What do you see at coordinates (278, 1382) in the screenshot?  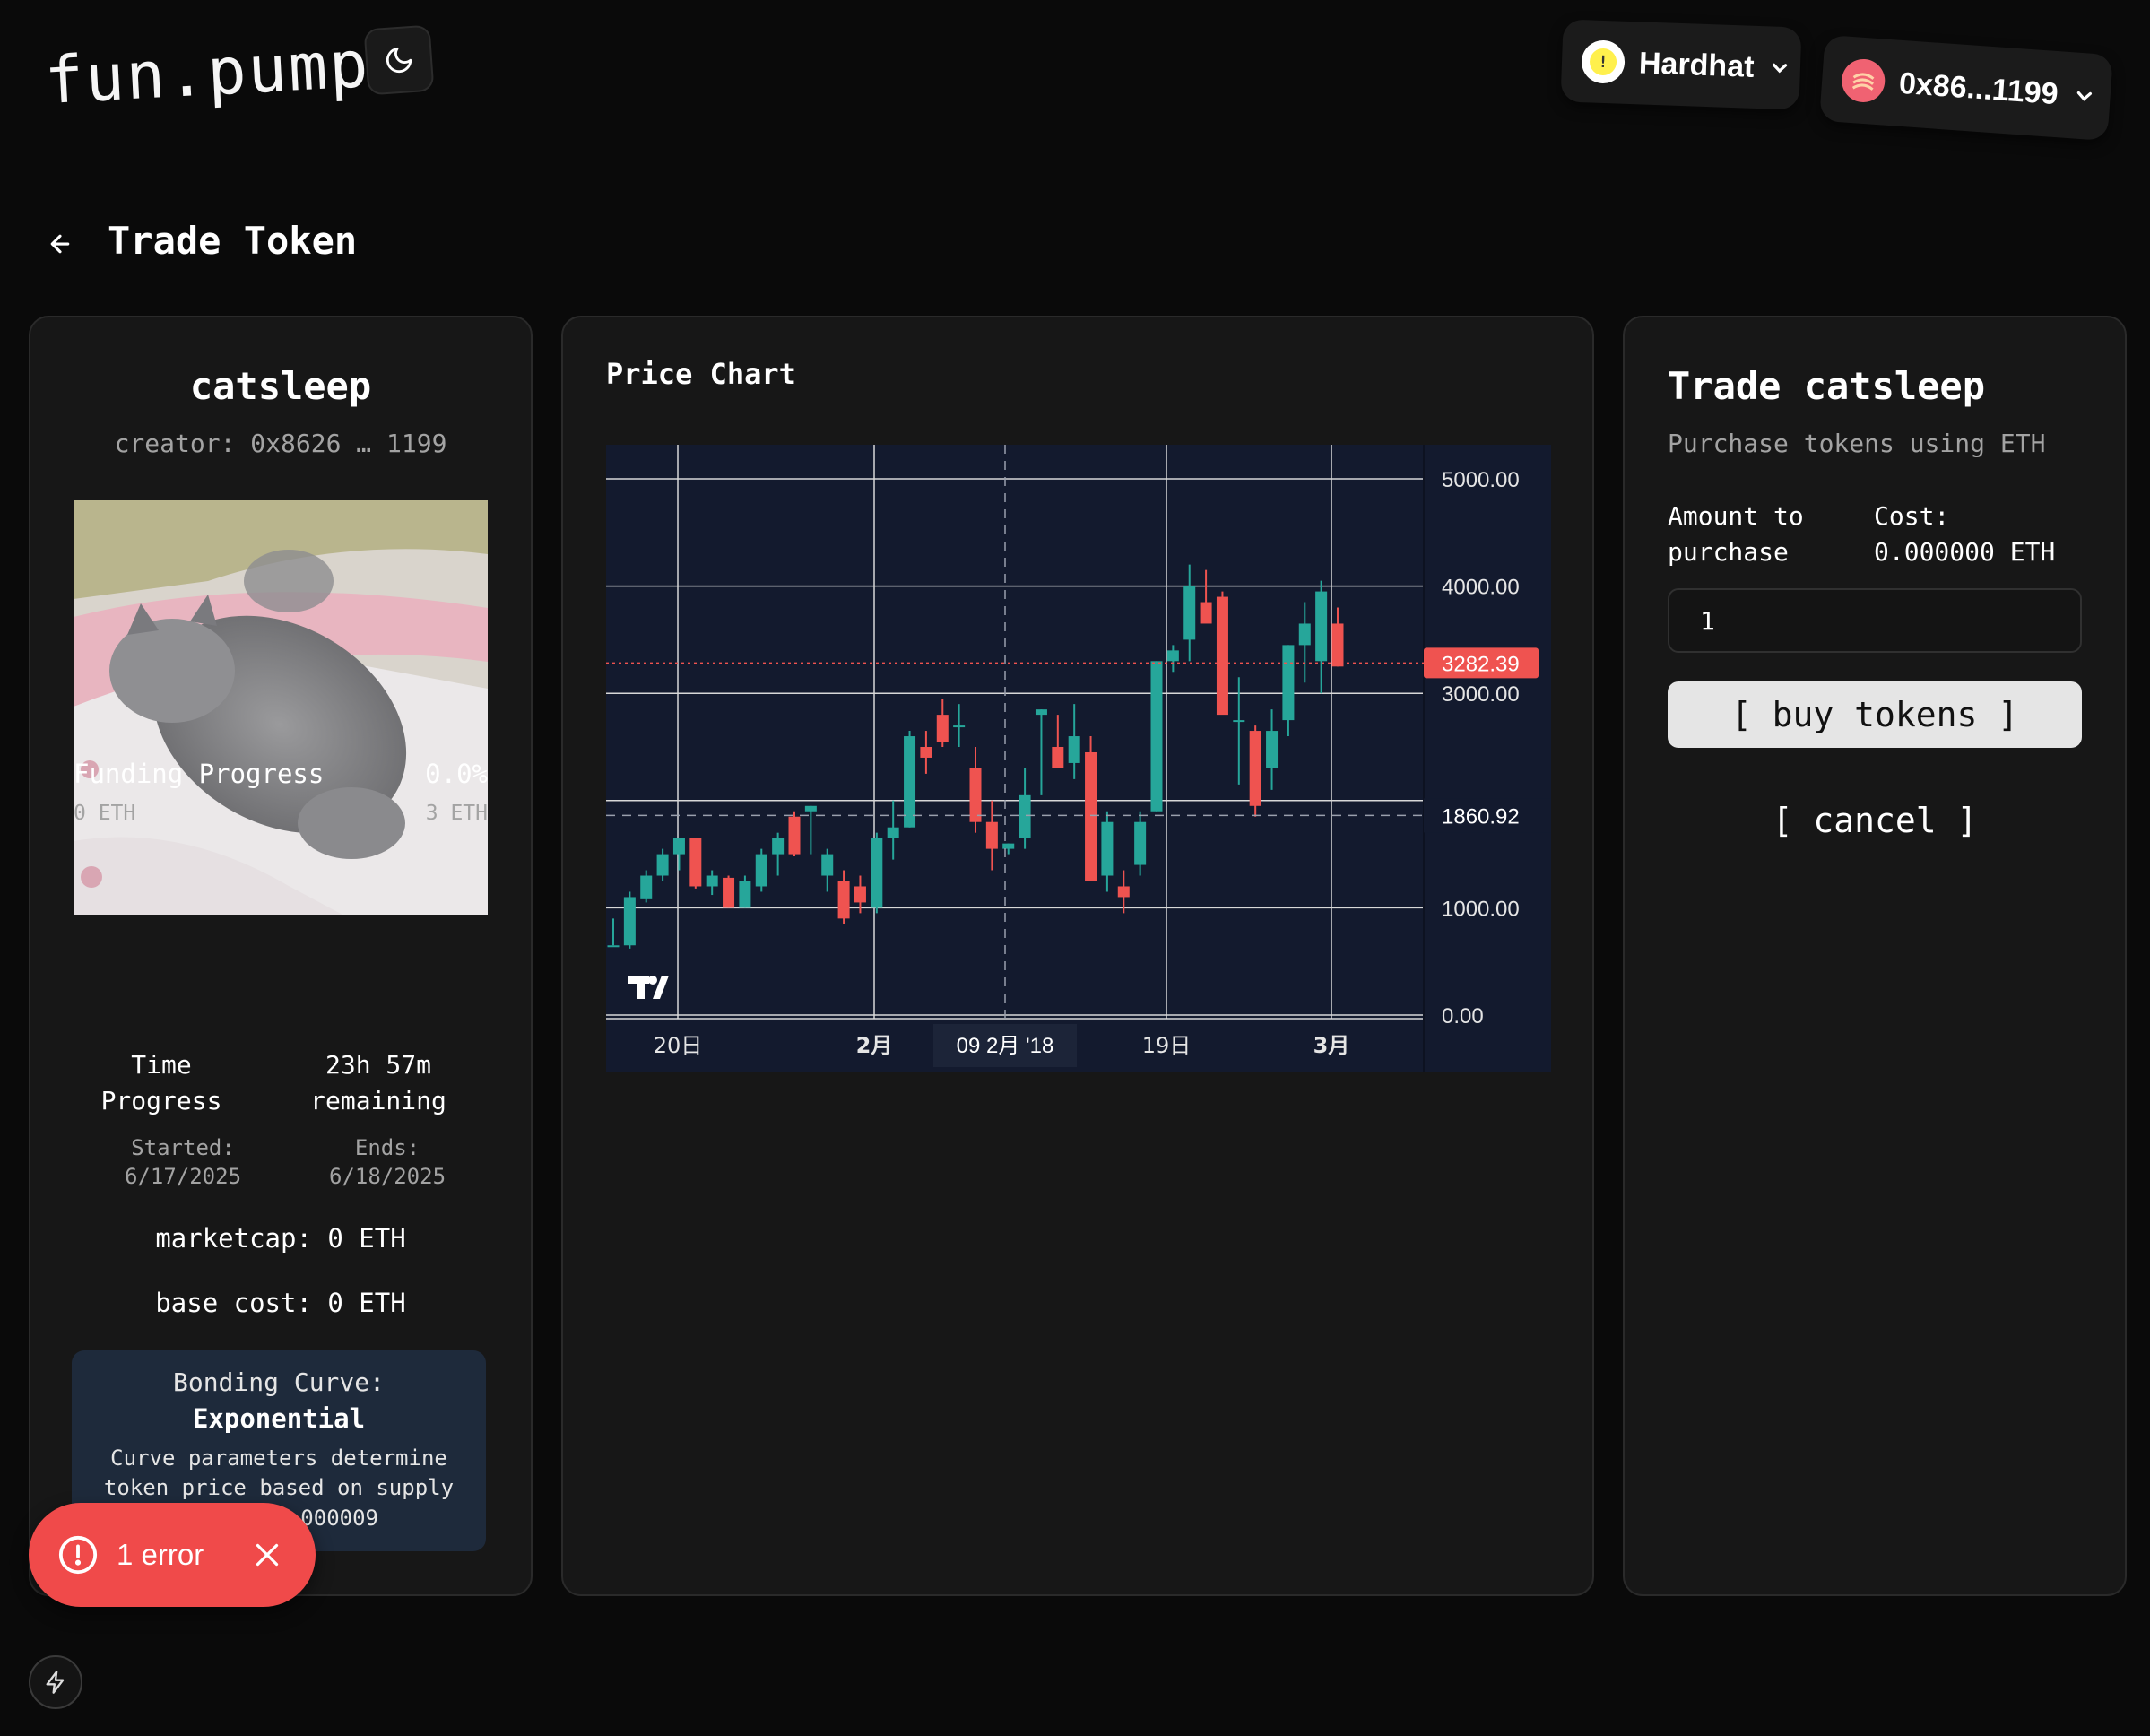 I see `bonding-curve-title: Bonding Curve:` at bounding box center [278, 1382].